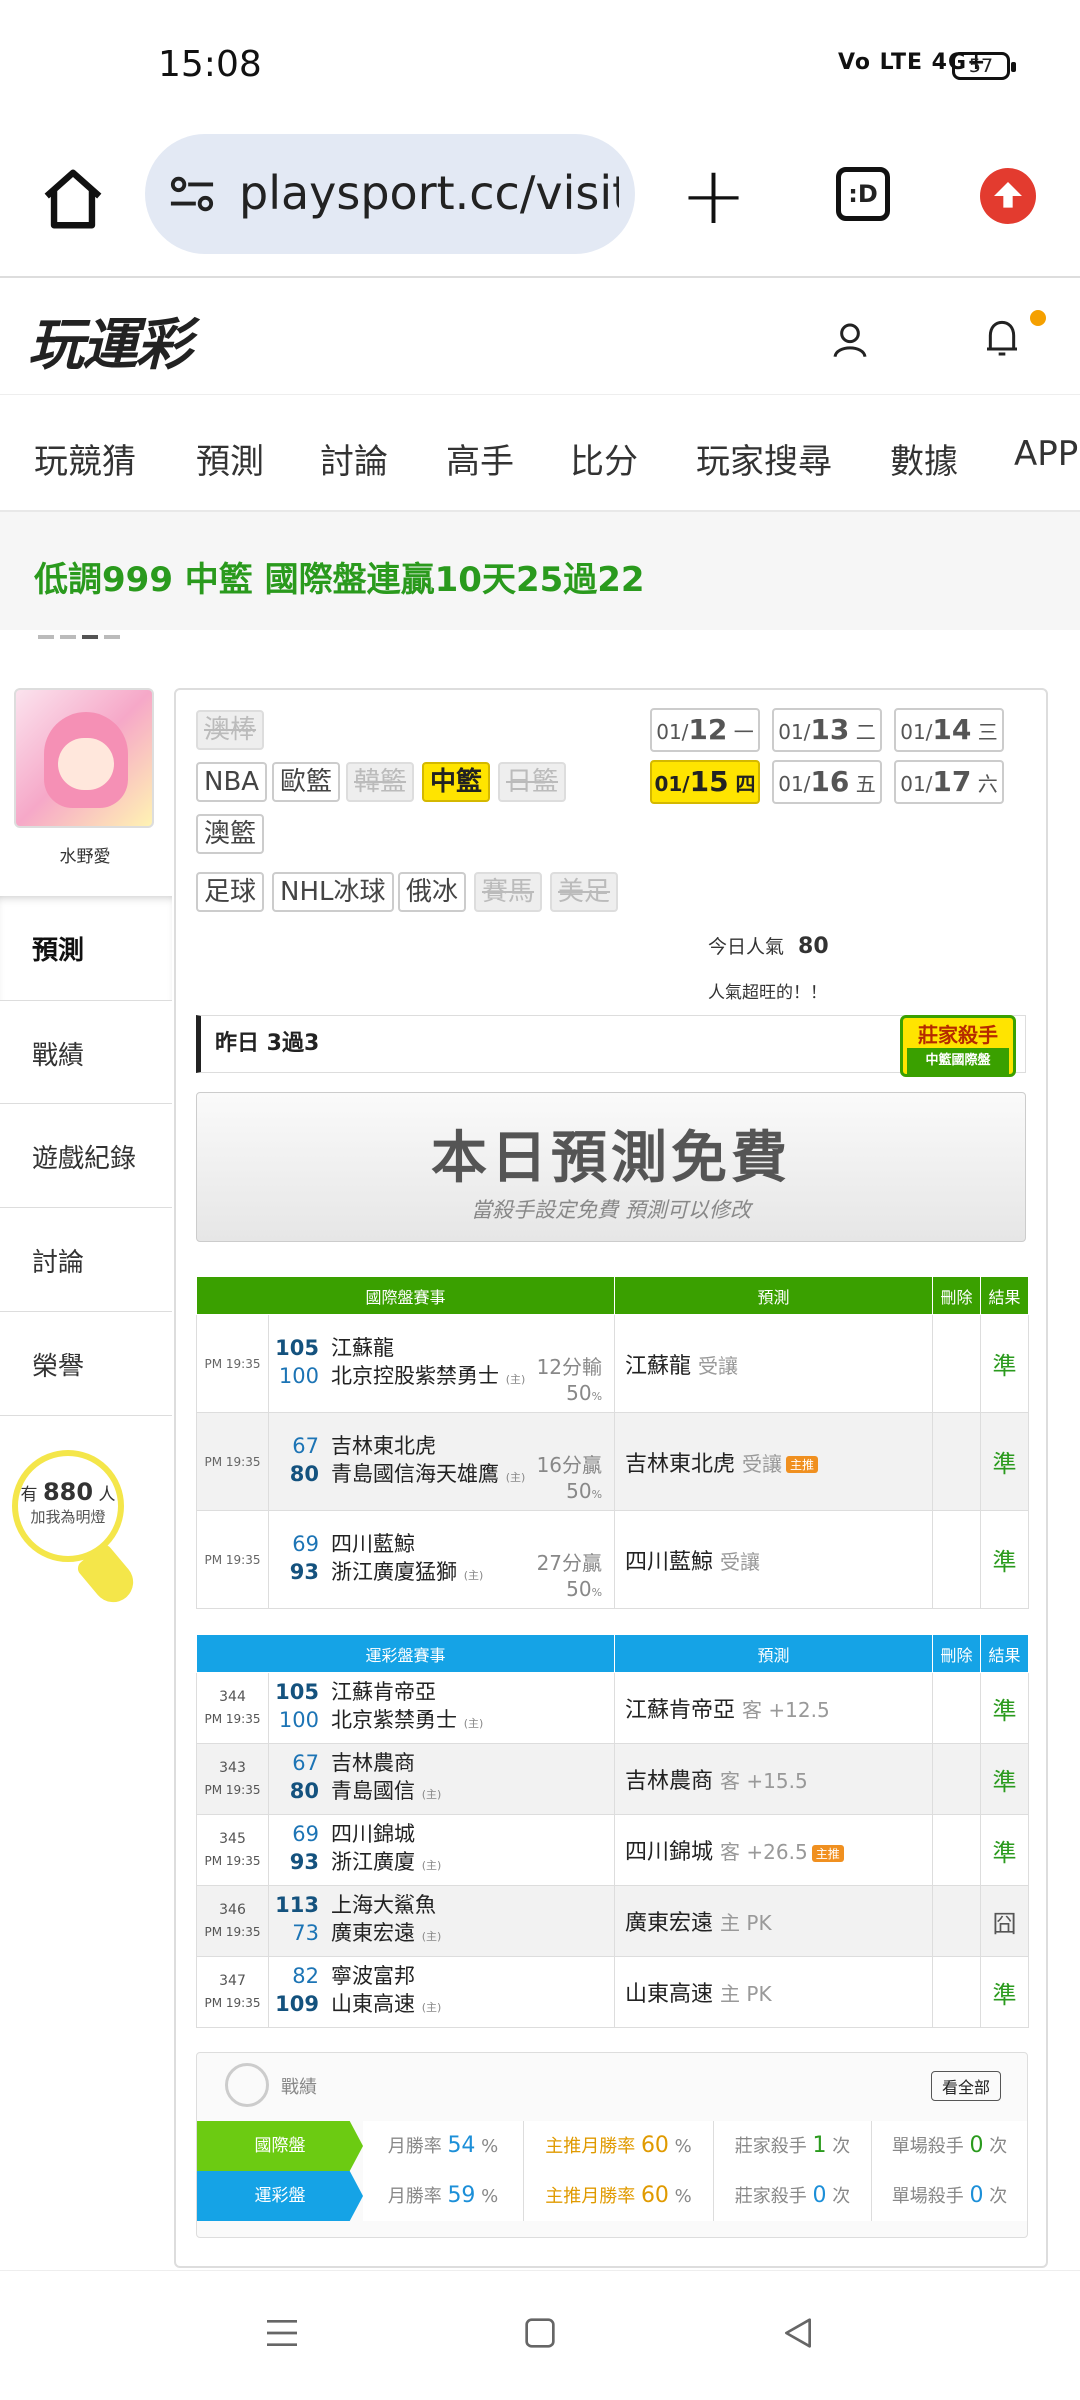 Image resolution: width=1080 pixels, height=2400 pixels. Describe the element at coordinates (958, 1061) in the screenshot. I see `killer-badge-sub: 中籃國際盤` at that location.